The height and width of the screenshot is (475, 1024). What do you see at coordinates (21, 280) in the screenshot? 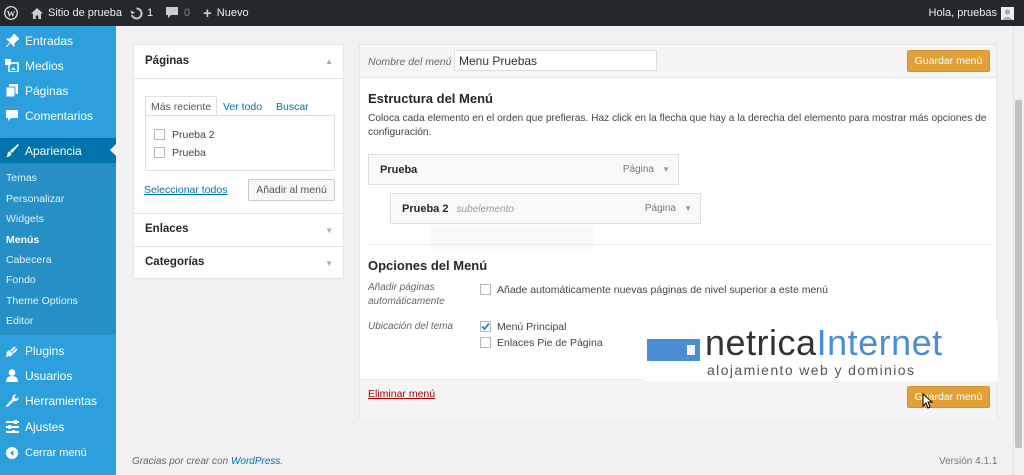
I see `submenu-fondo: Fondo` at bounding box center [21, 280].